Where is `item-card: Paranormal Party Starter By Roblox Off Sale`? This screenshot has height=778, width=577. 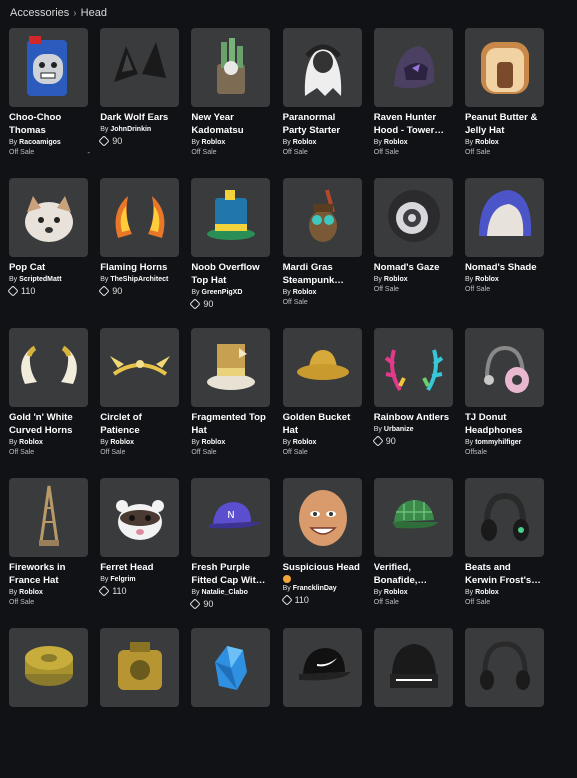 item-card: Paranormal Party Starter By Roblox Off Sale is located at coordinates (322, 103).